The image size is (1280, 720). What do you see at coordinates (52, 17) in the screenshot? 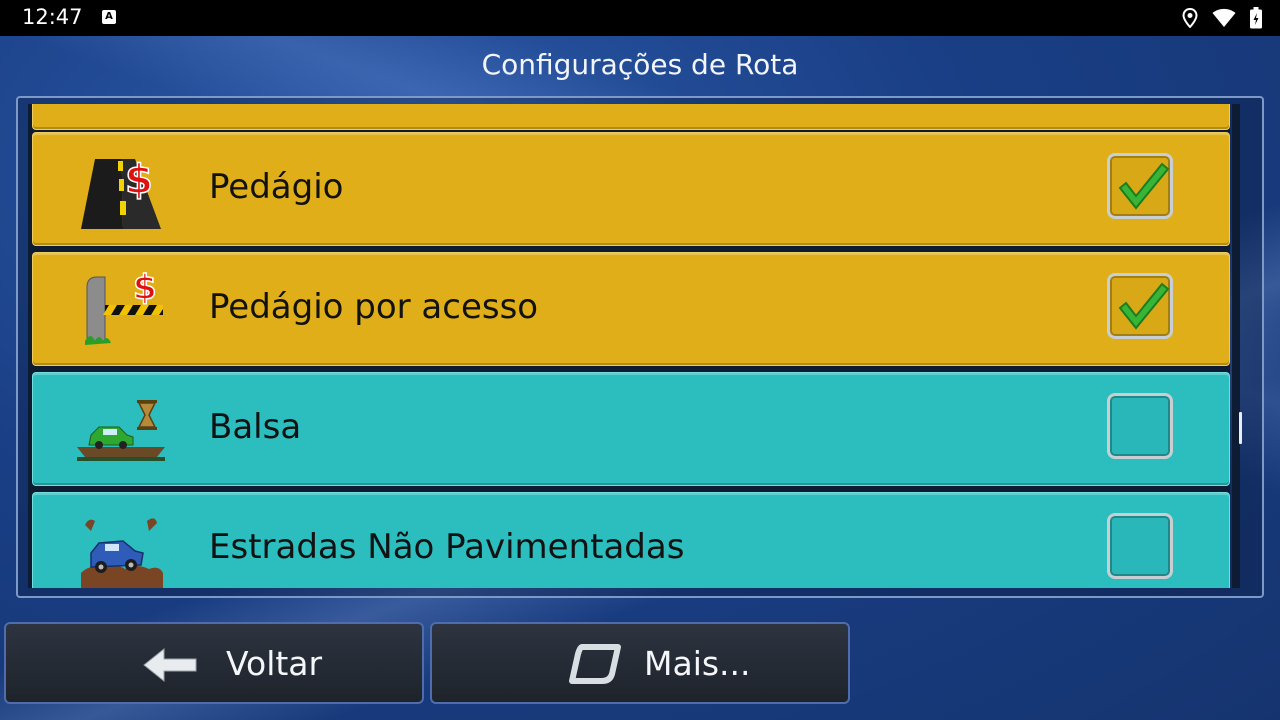
I see `status-clock: 12:47` at bounding box center [52, 17].